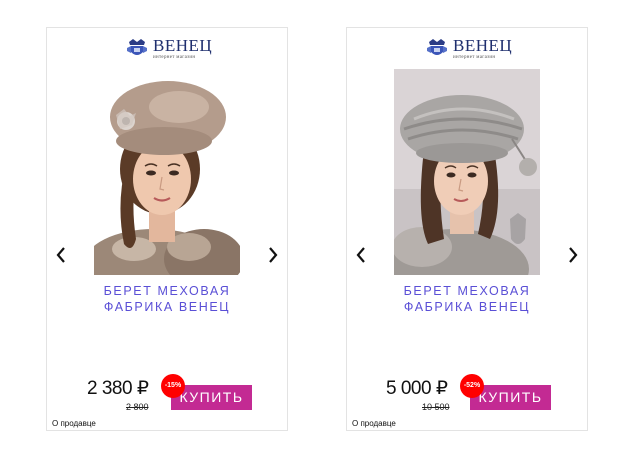  What do you see at coordinates (436, 407) in the screenshot?
I see `old-price: 10 500` at bounding box center [436, 407].